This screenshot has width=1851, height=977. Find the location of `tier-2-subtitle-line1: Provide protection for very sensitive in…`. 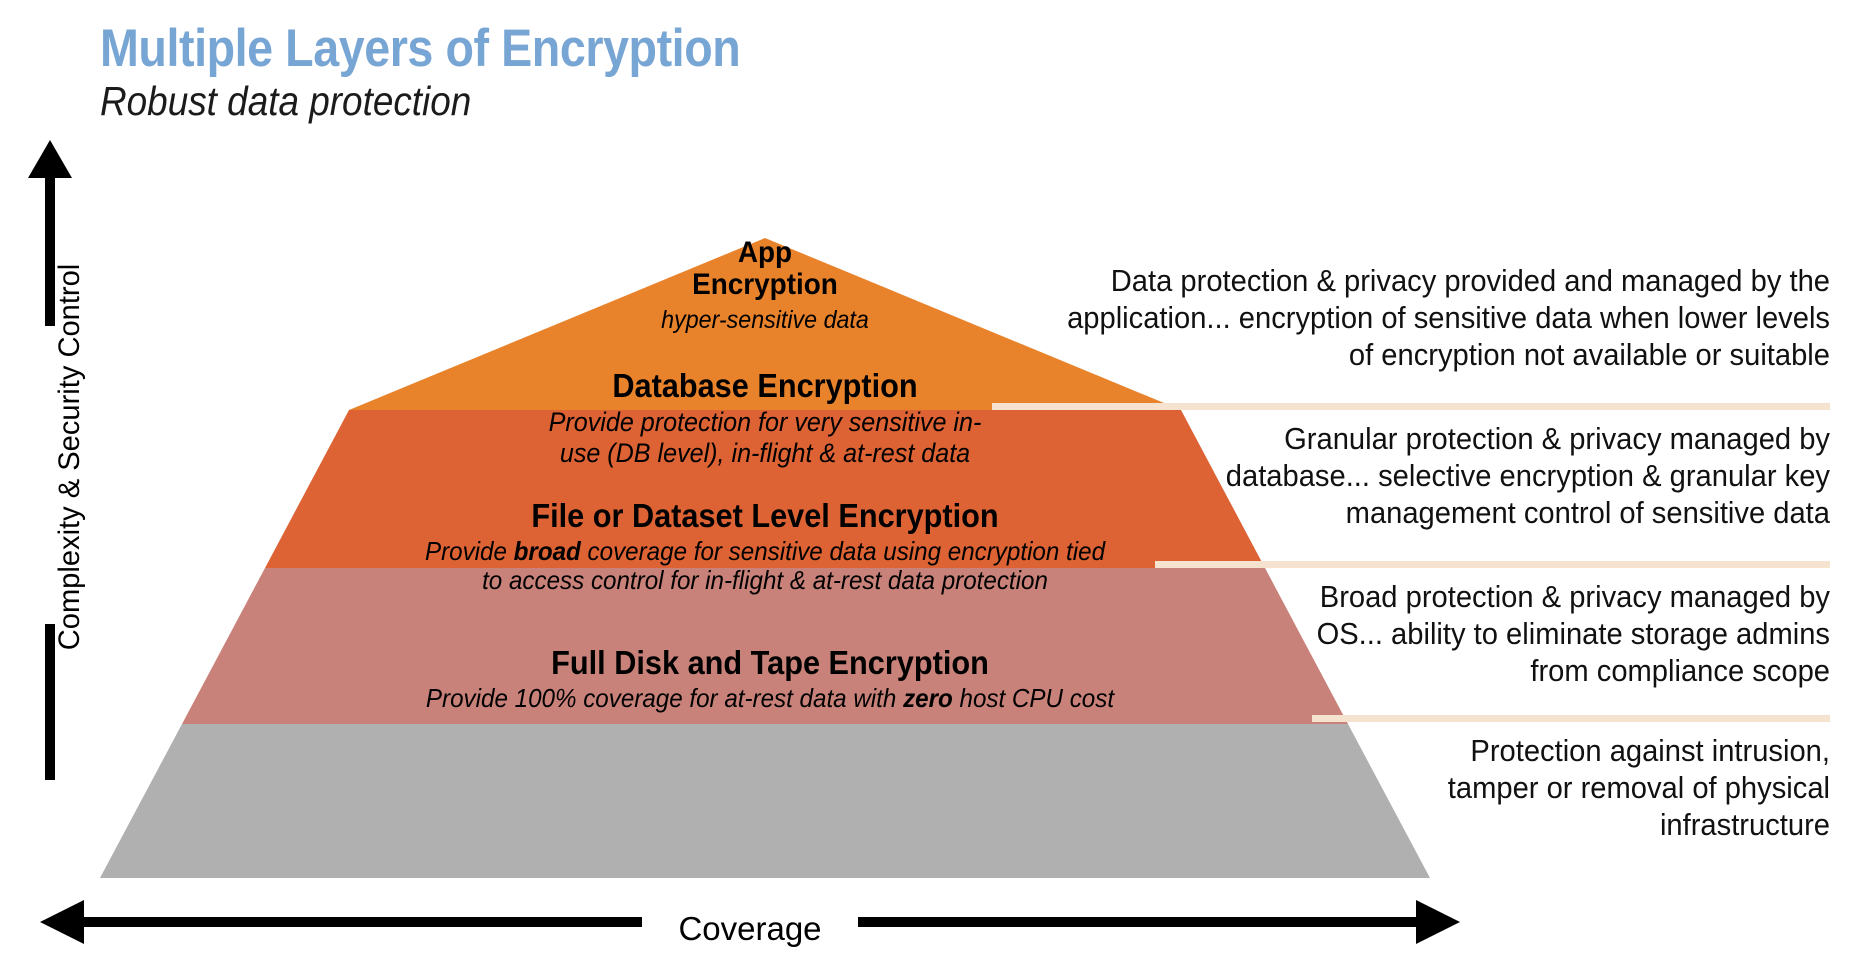

tier-2-subtitle-line1: Provide protection for very sensitive in… is located at coordinates (765, 422).